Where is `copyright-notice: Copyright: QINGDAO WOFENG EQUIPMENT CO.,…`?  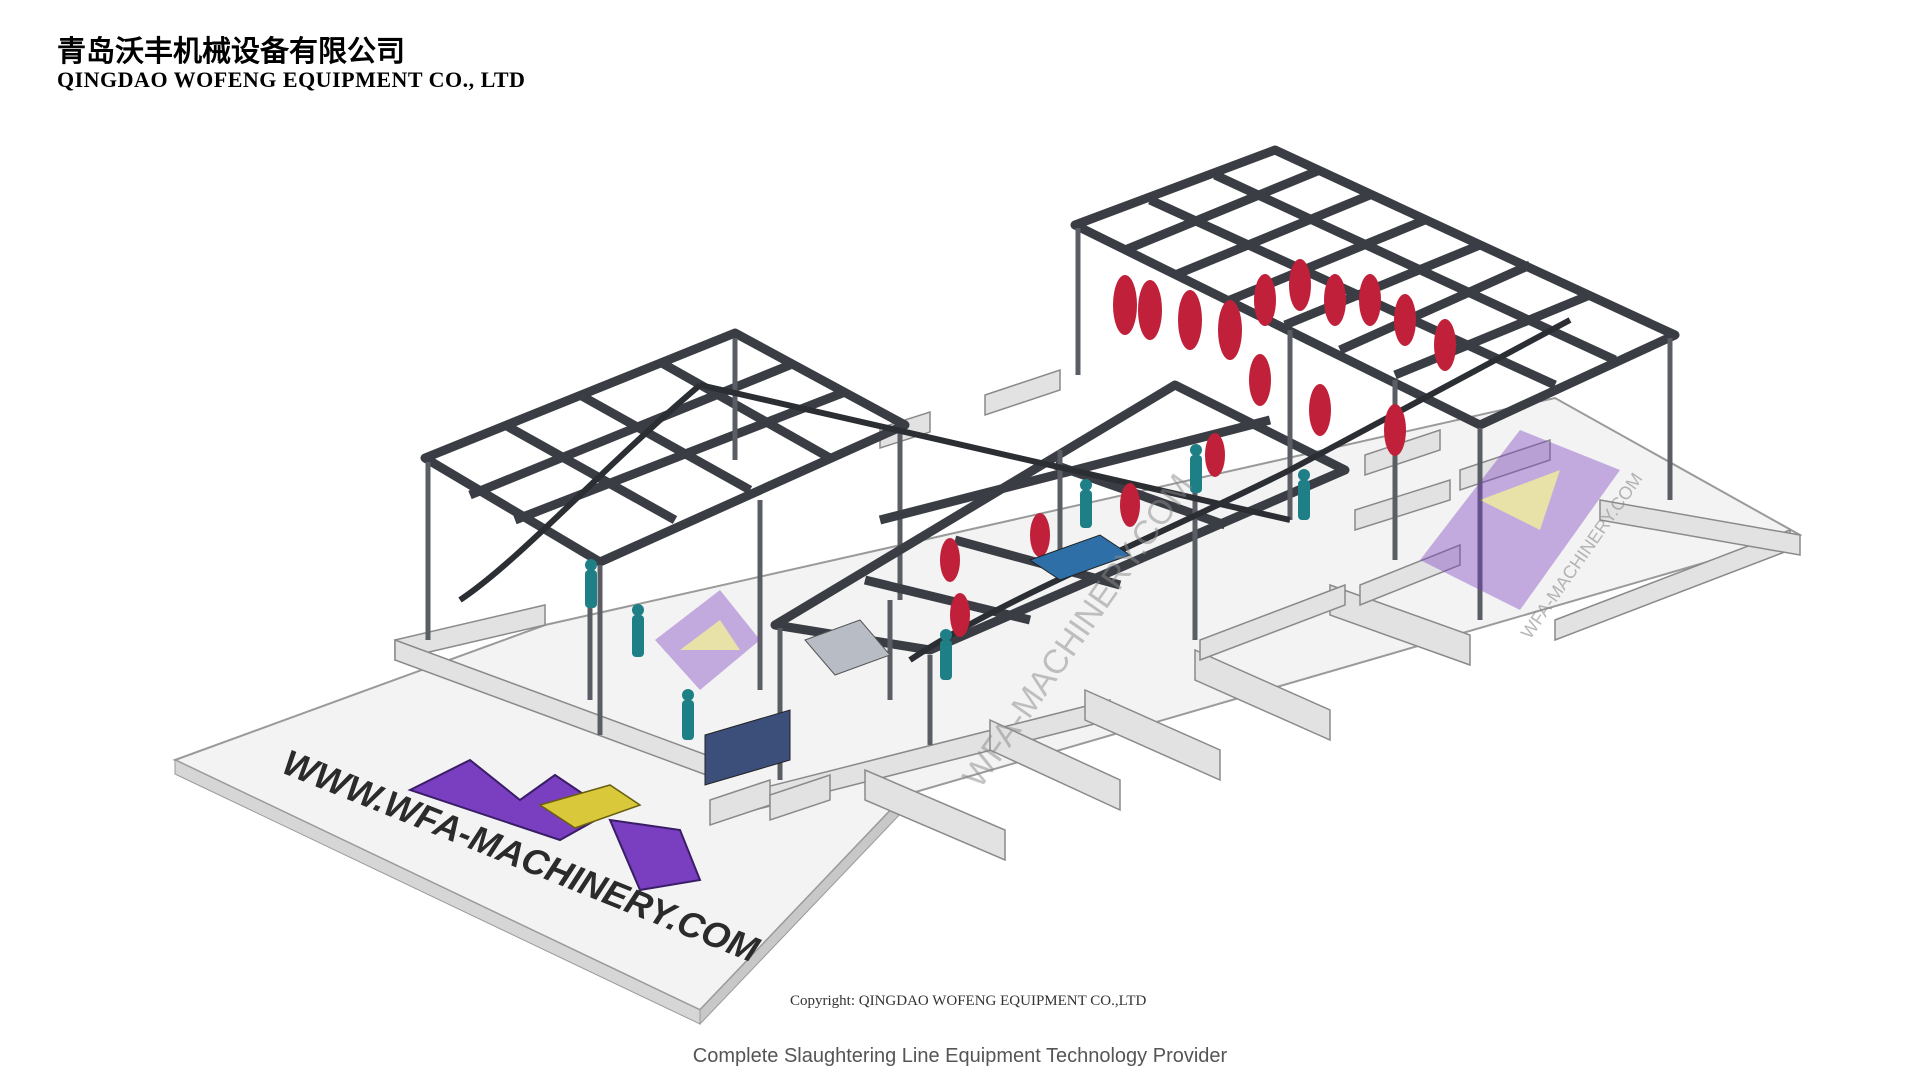
copyright-notice: Copyright: QINGDAO WOFENG EQUIPMENT CO.,… is located at coordinates (968, 1001).